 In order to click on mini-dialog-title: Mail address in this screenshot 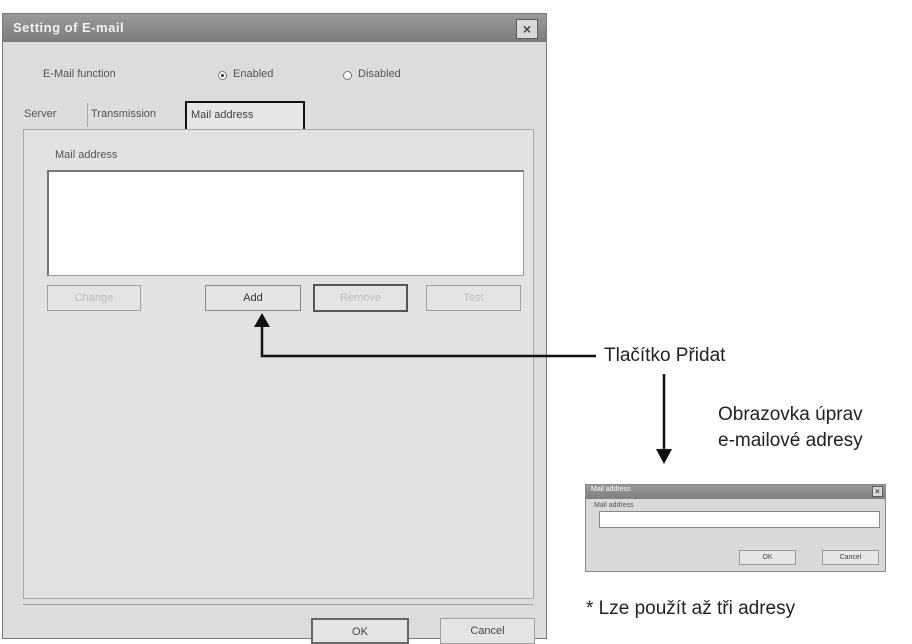, I will do `click(611, 489)`.